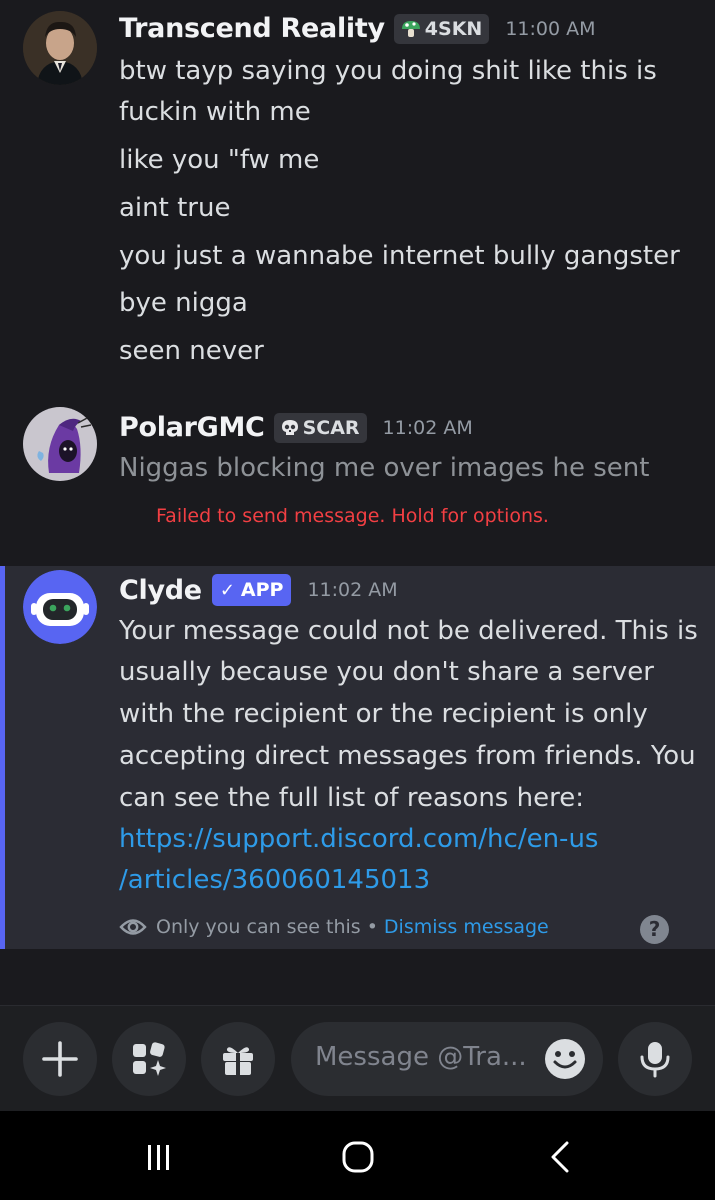  What do you see at coordinates (191, 351) in the screenshot?
I see `message-text: seen never` at bounding box center [191, 351].